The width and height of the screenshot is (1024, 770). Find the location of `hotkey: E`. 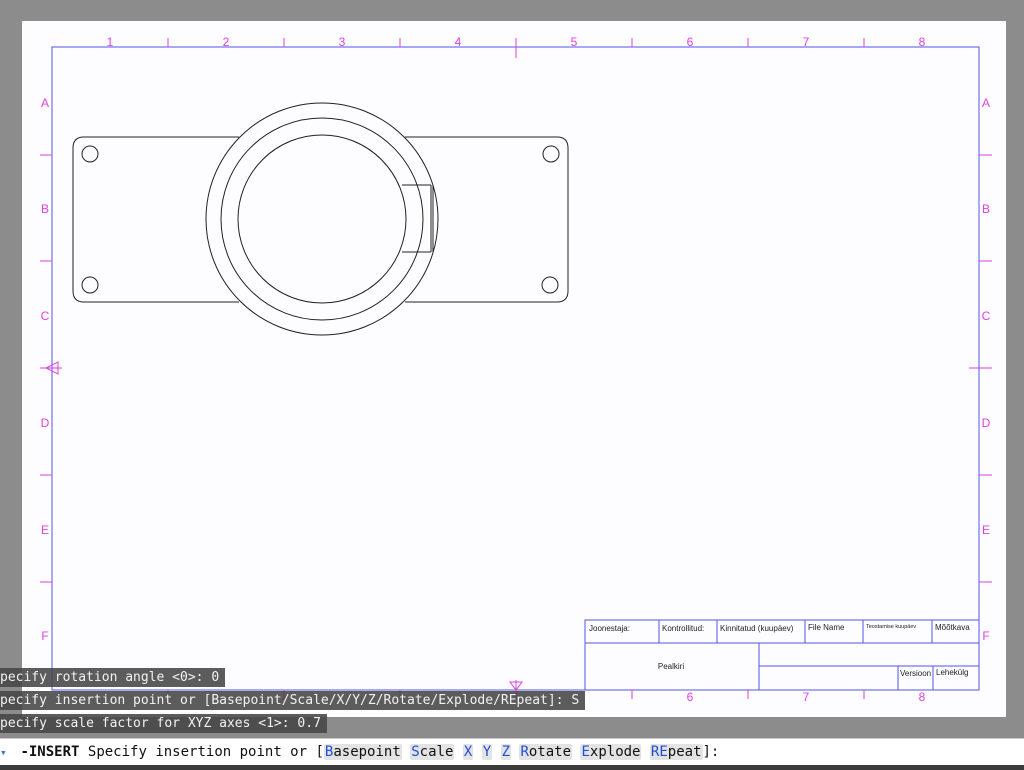

hotkey: E is located at coordinates (585, 752).